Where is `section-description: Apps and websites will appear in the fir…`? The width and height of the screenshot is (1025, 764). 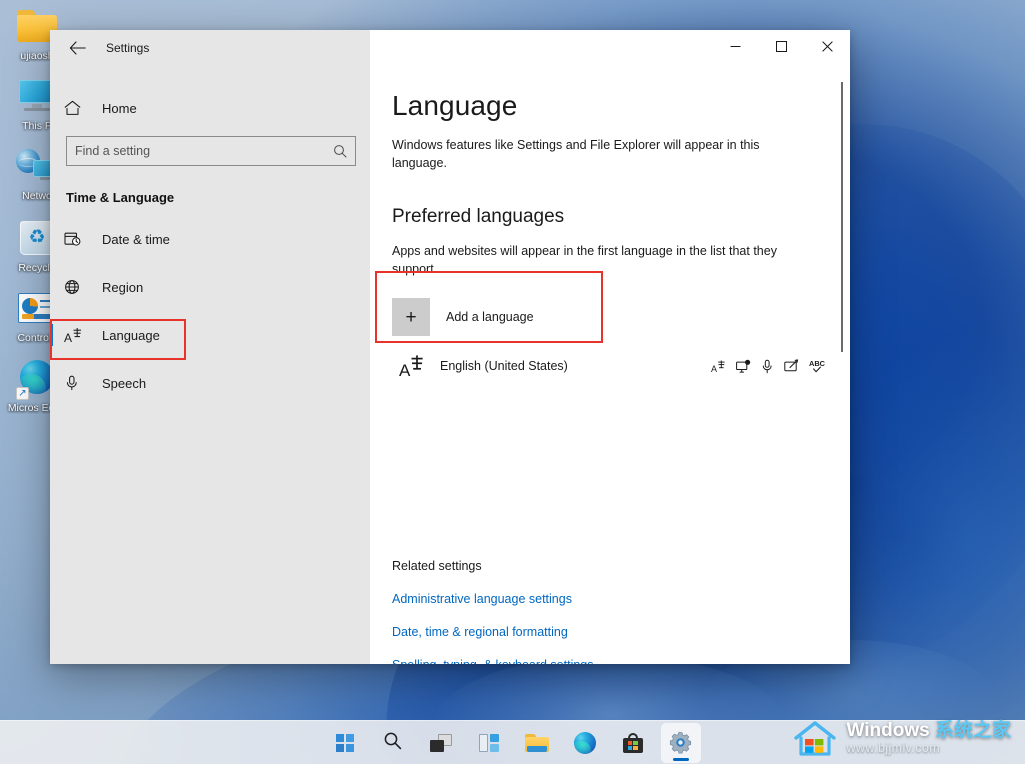
section-description: Apps and websites will appear in the fir… is located at coordinates (584, 260).